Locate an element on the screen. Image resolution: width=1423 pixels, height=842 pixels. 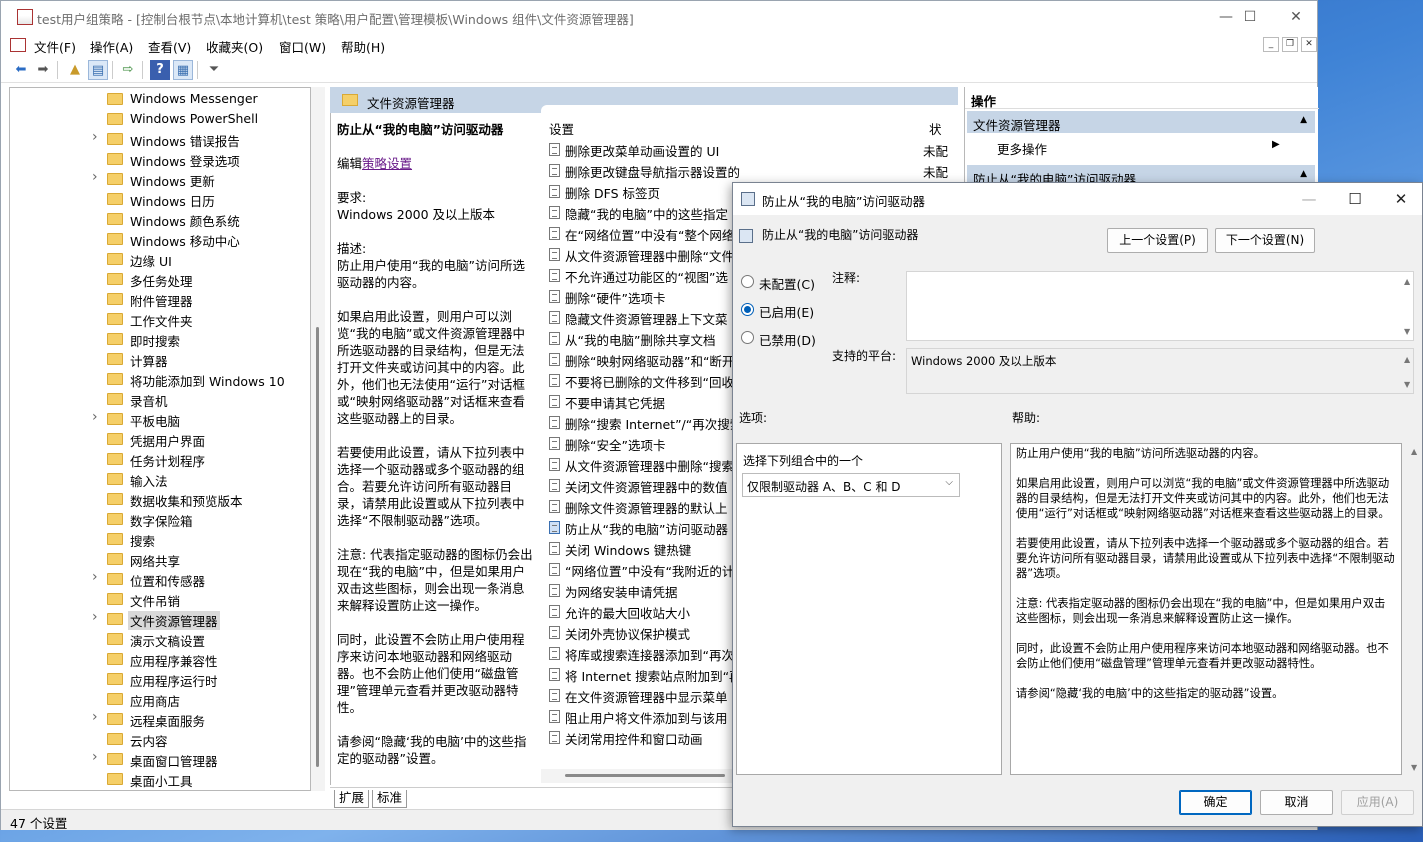
dialog-minimize-button: — is located at coordinates (1309, 199).